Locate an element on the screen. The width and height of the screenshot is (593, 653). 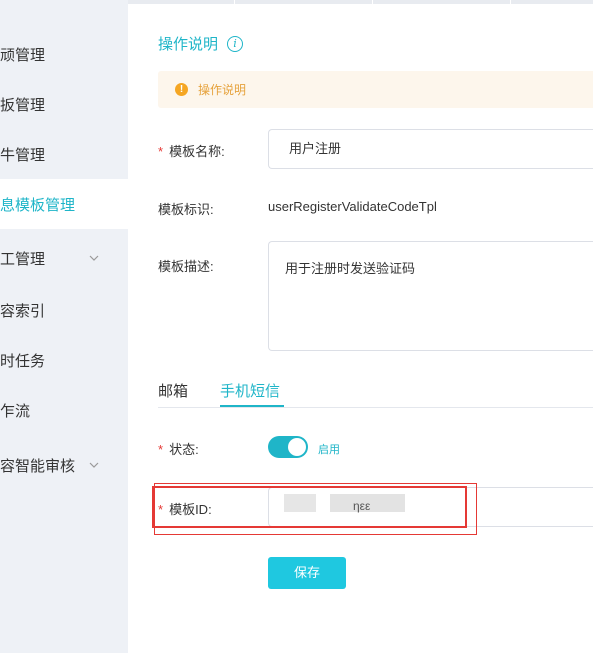
status-toggle is located at coordinates (288, 447).